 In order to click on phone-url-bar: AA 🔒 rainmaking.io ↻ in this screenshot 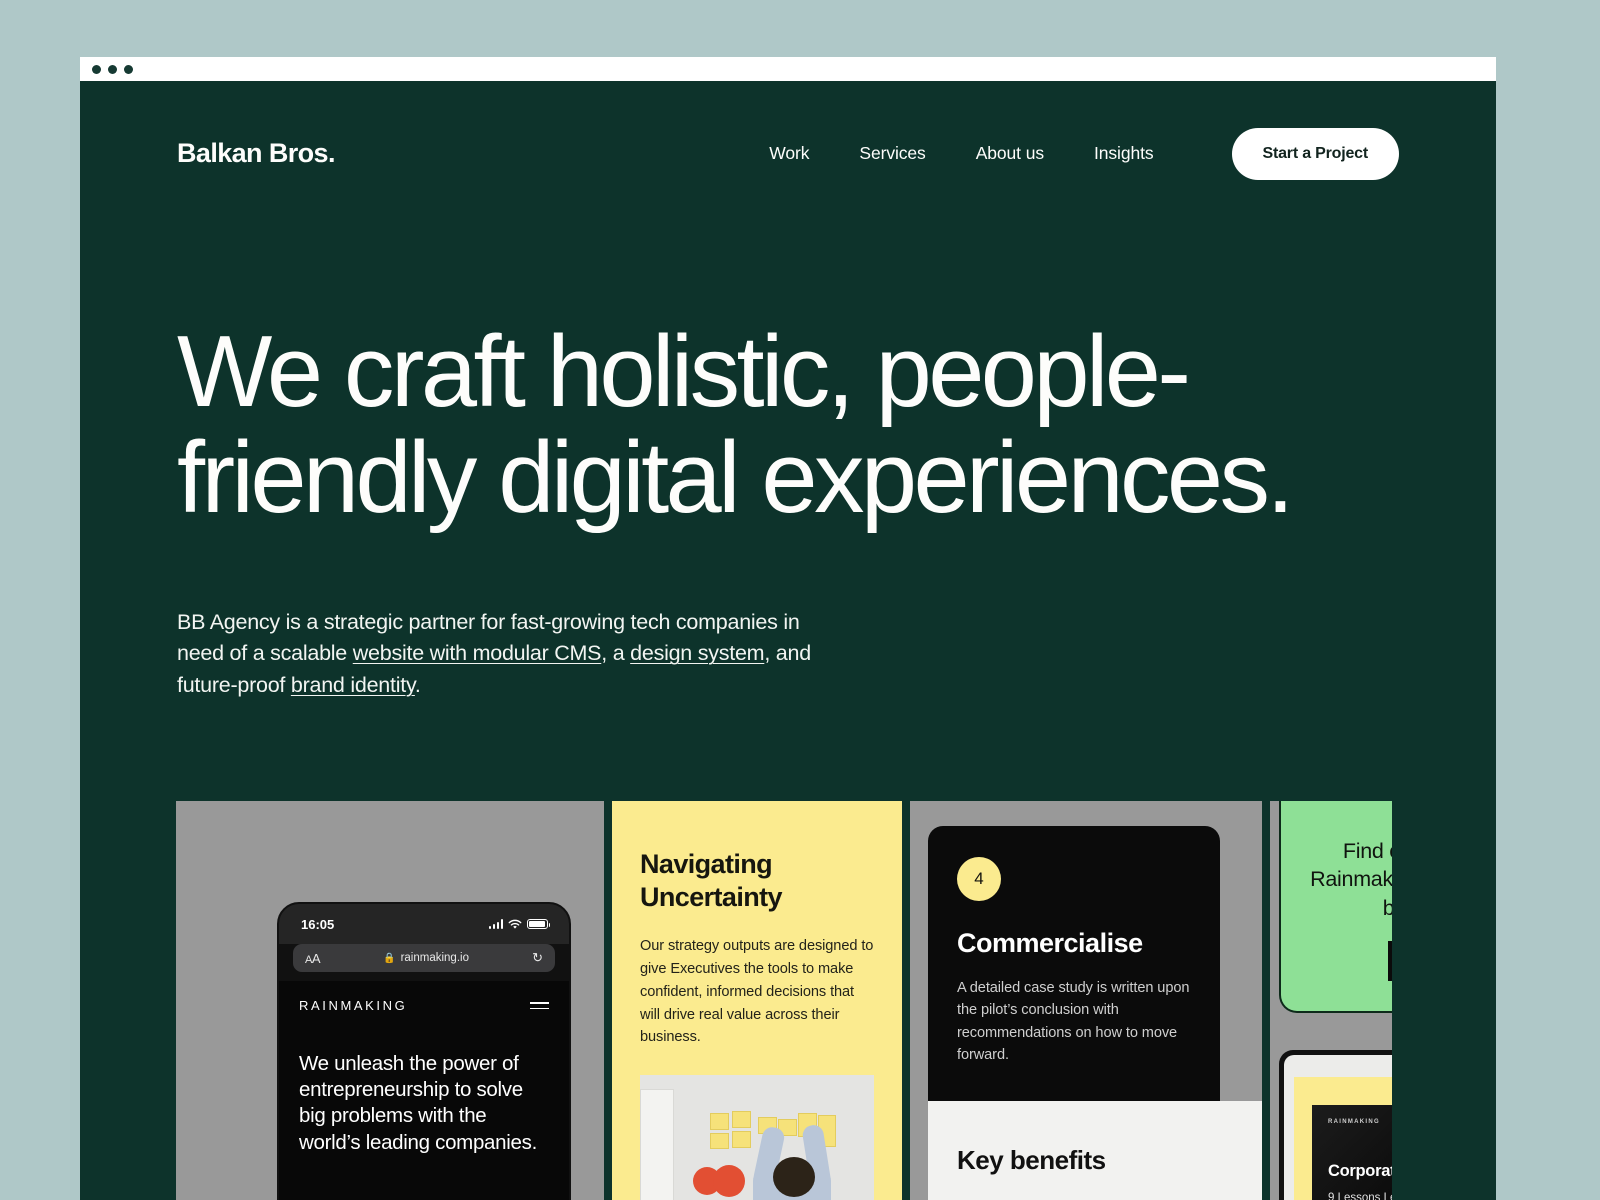, I will do `click(424, 958)`.